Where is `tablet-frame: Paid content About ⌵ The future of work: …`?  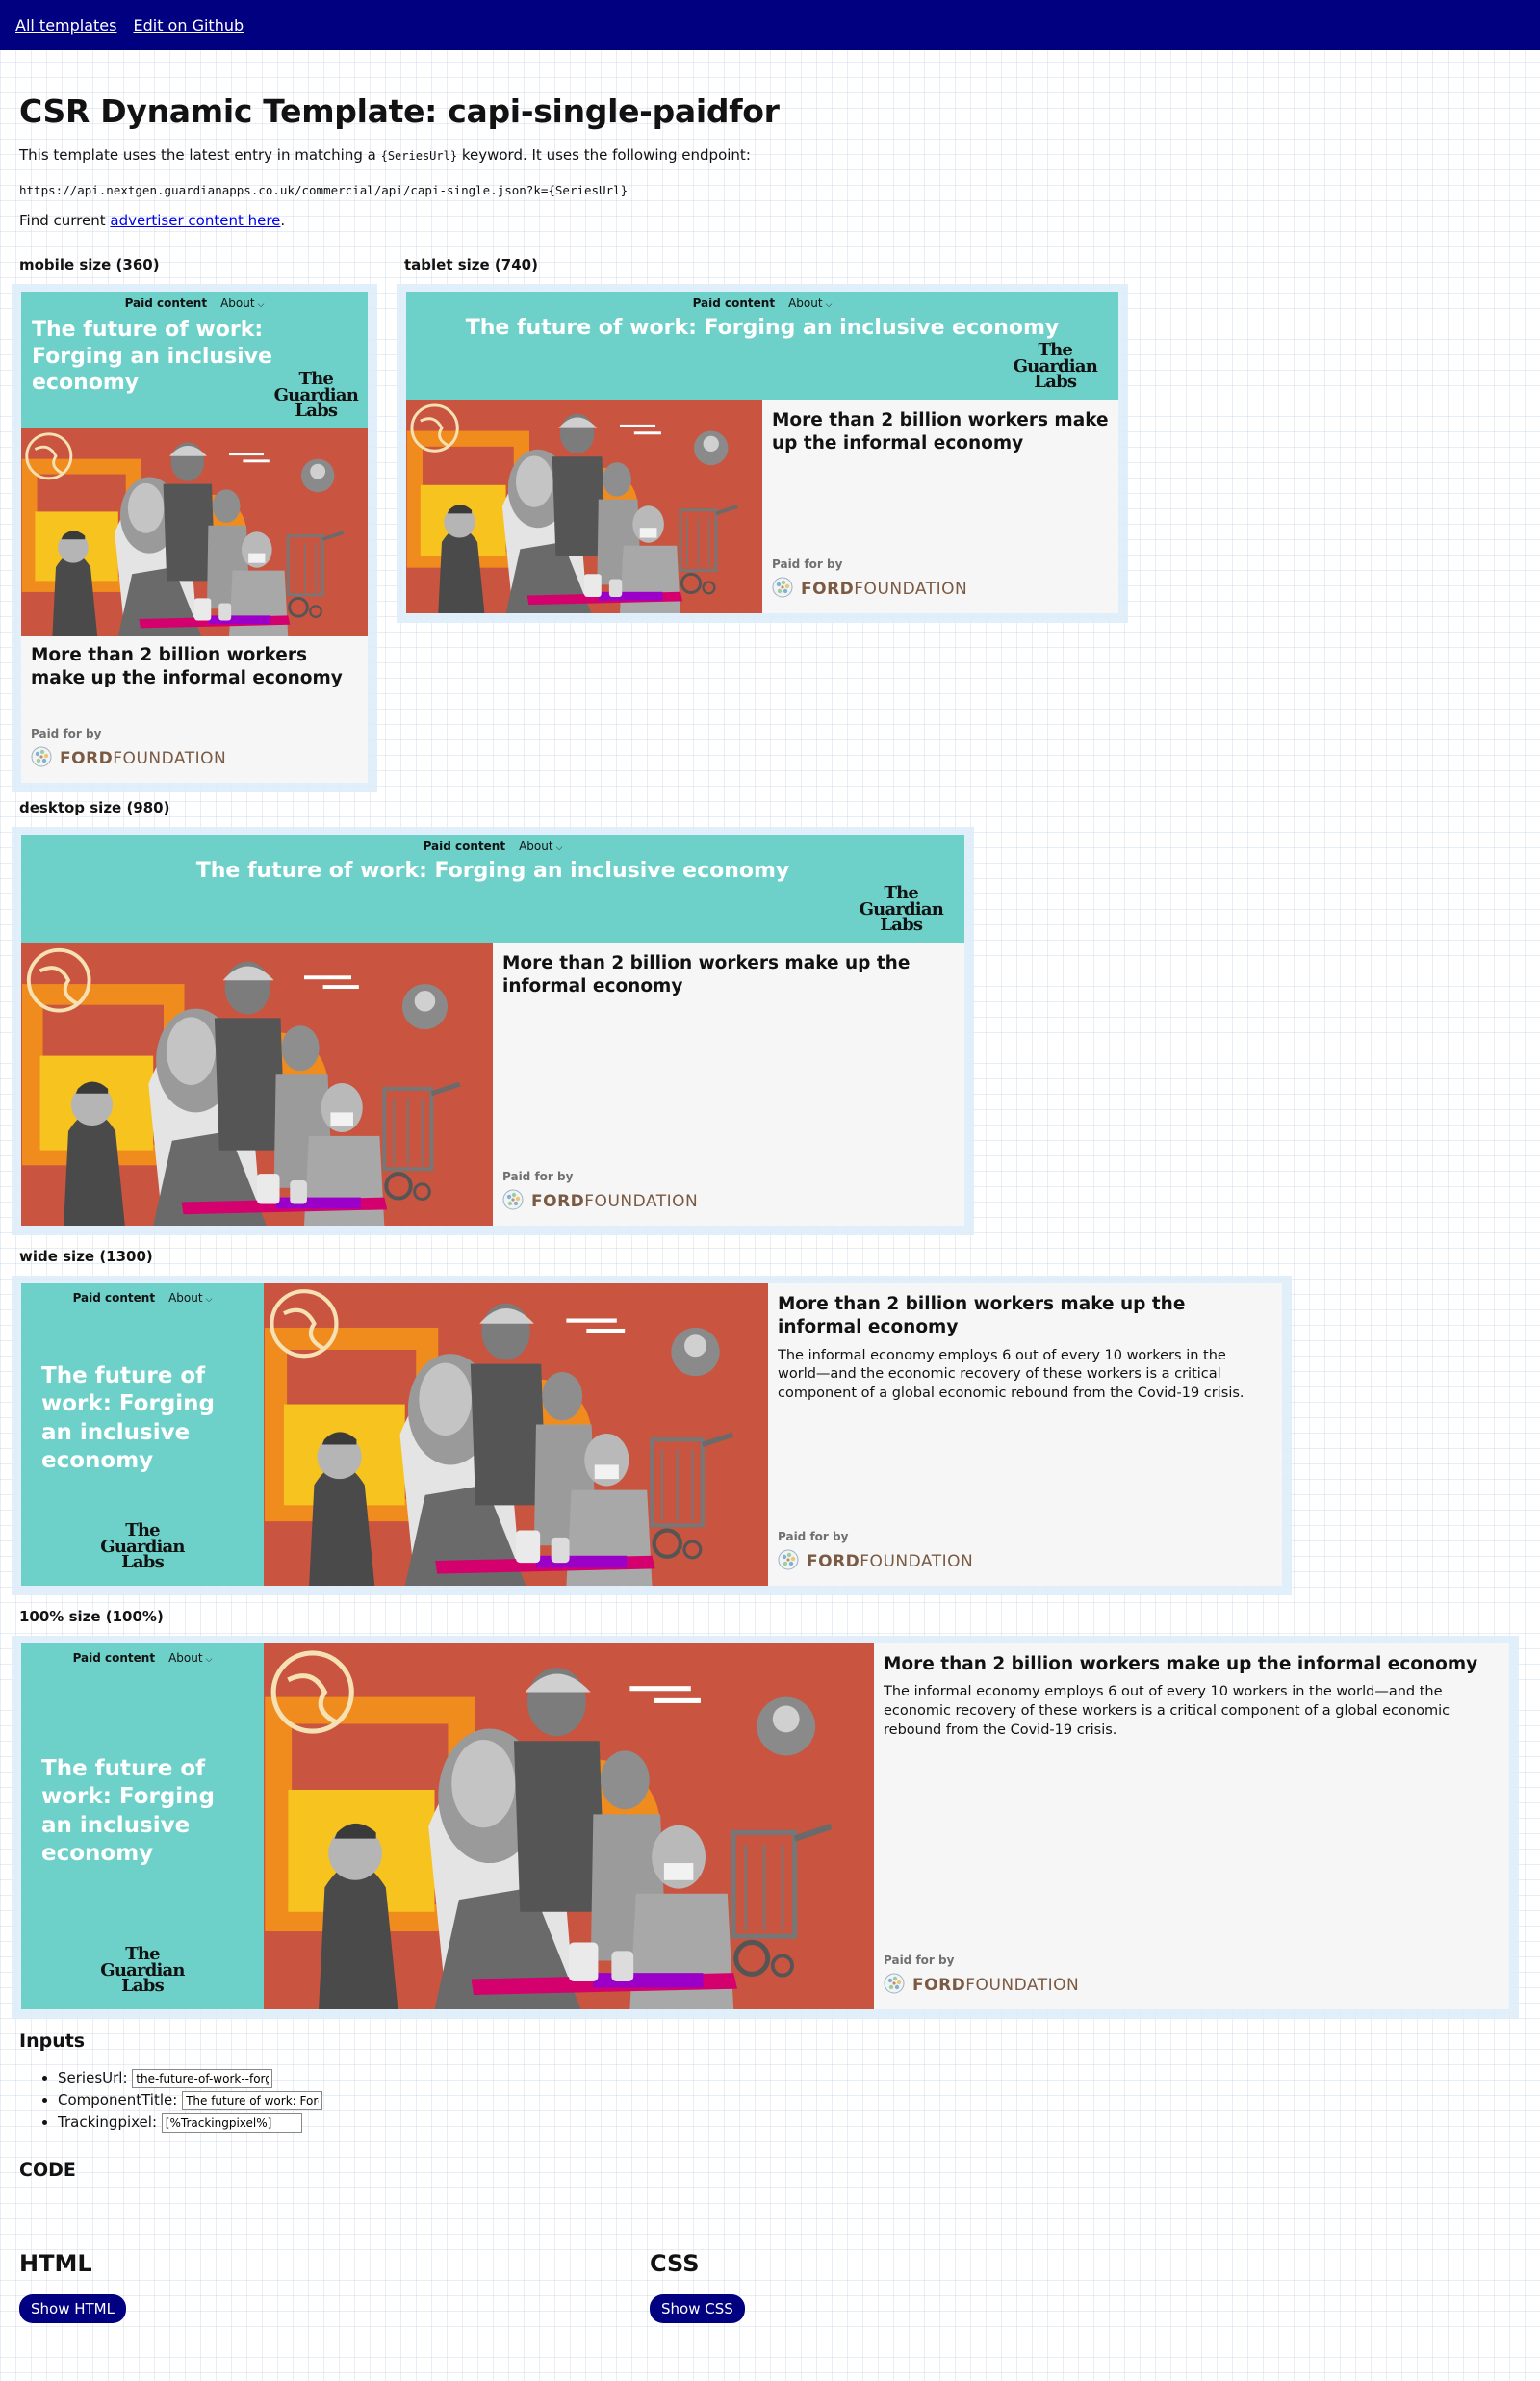
tablet-frame: Paid content About ⌵ The future of work: … is located at coordinates (762, 453).